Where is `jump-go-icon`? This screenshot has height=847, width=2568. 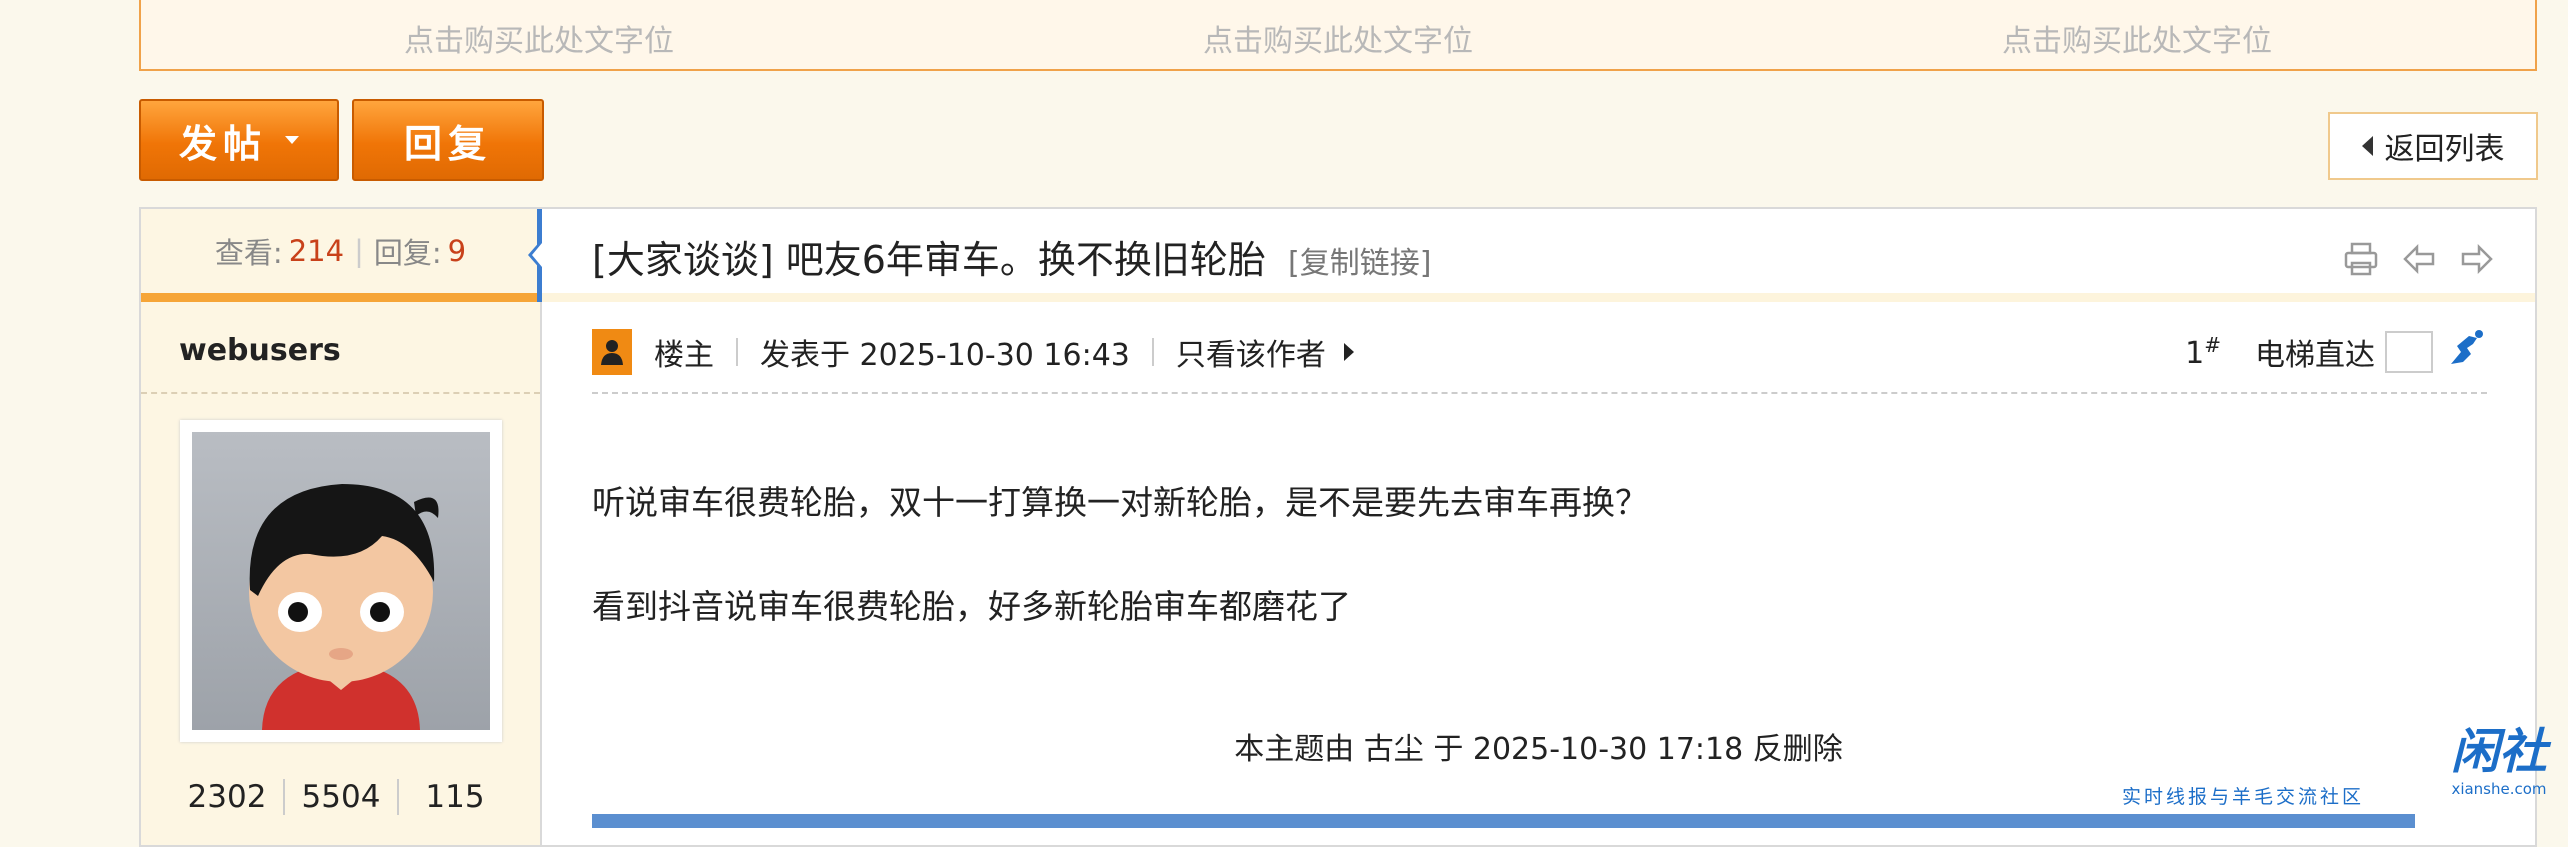
jump-go-icon is located at coordinates (2467, 352).